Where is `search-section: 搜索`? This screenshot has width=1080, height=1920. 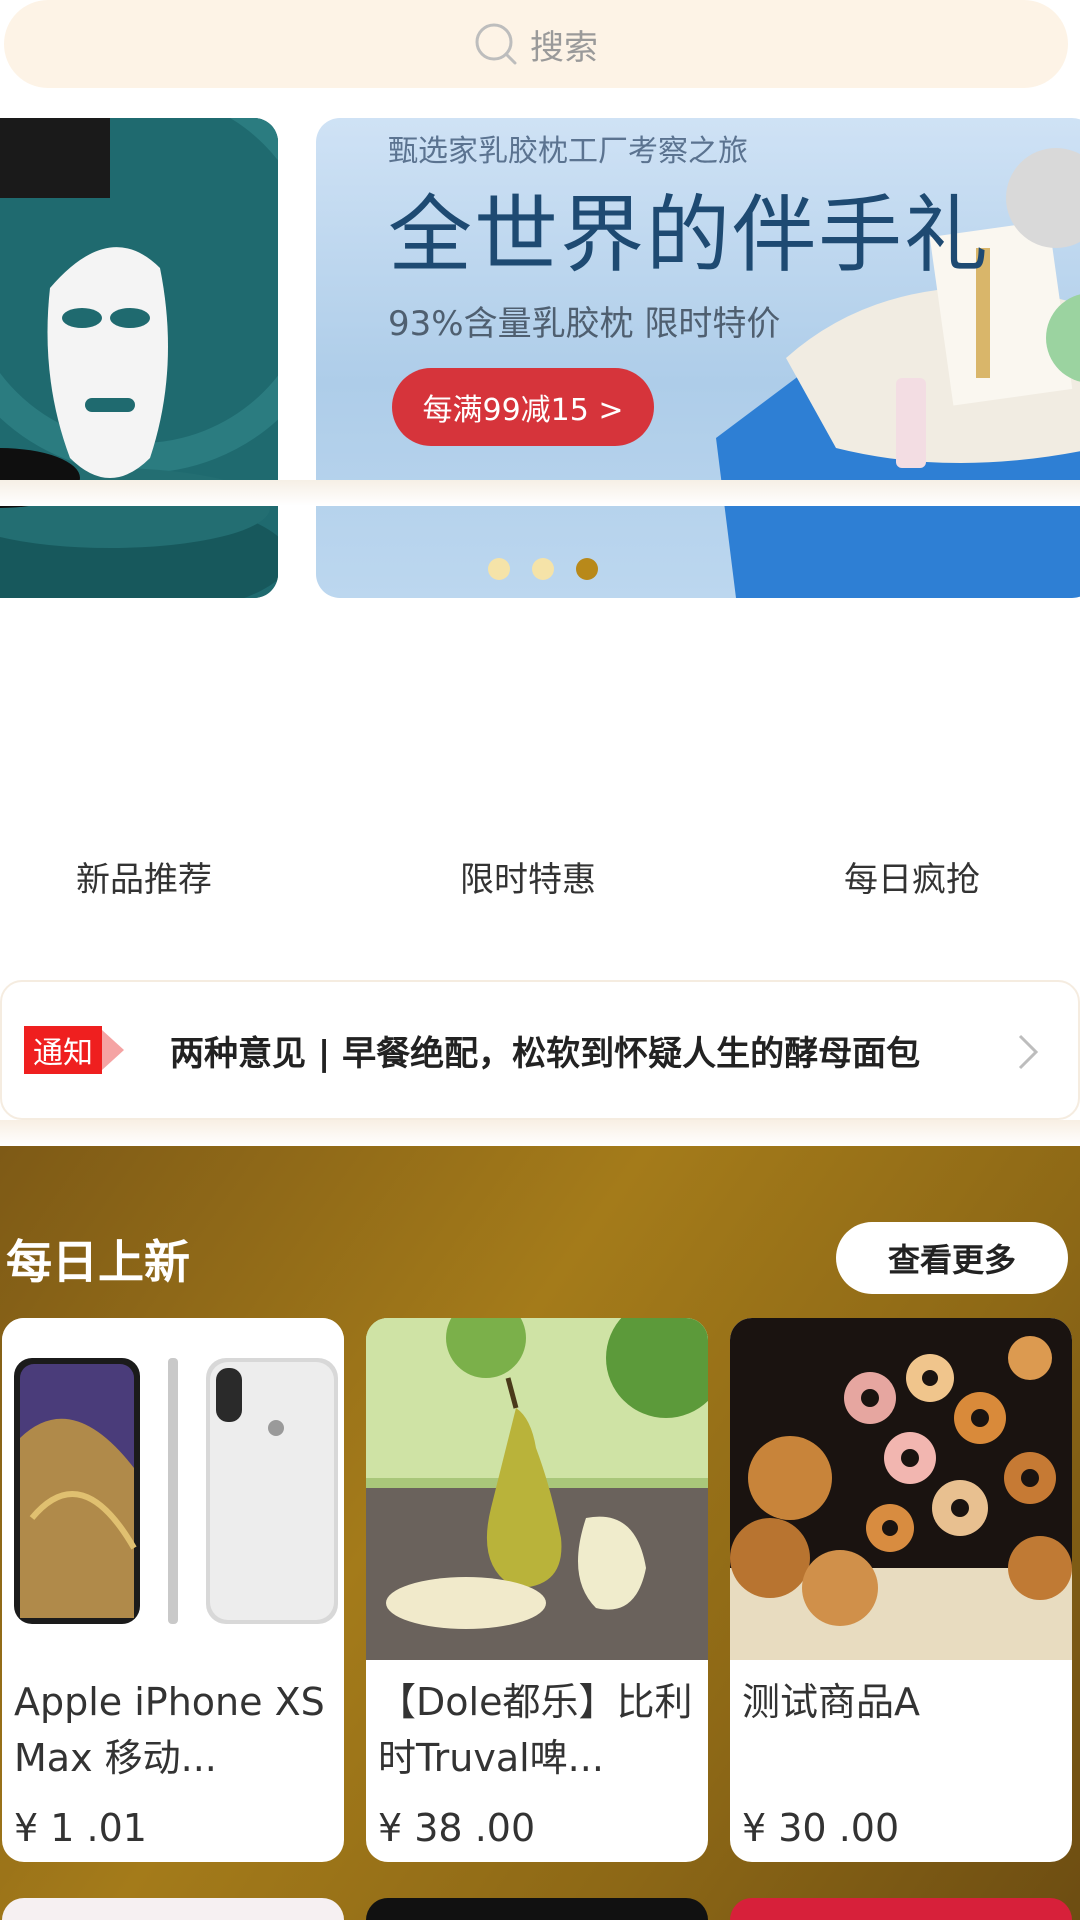
search-section: 搜索 is located at coordinates (540, 55).